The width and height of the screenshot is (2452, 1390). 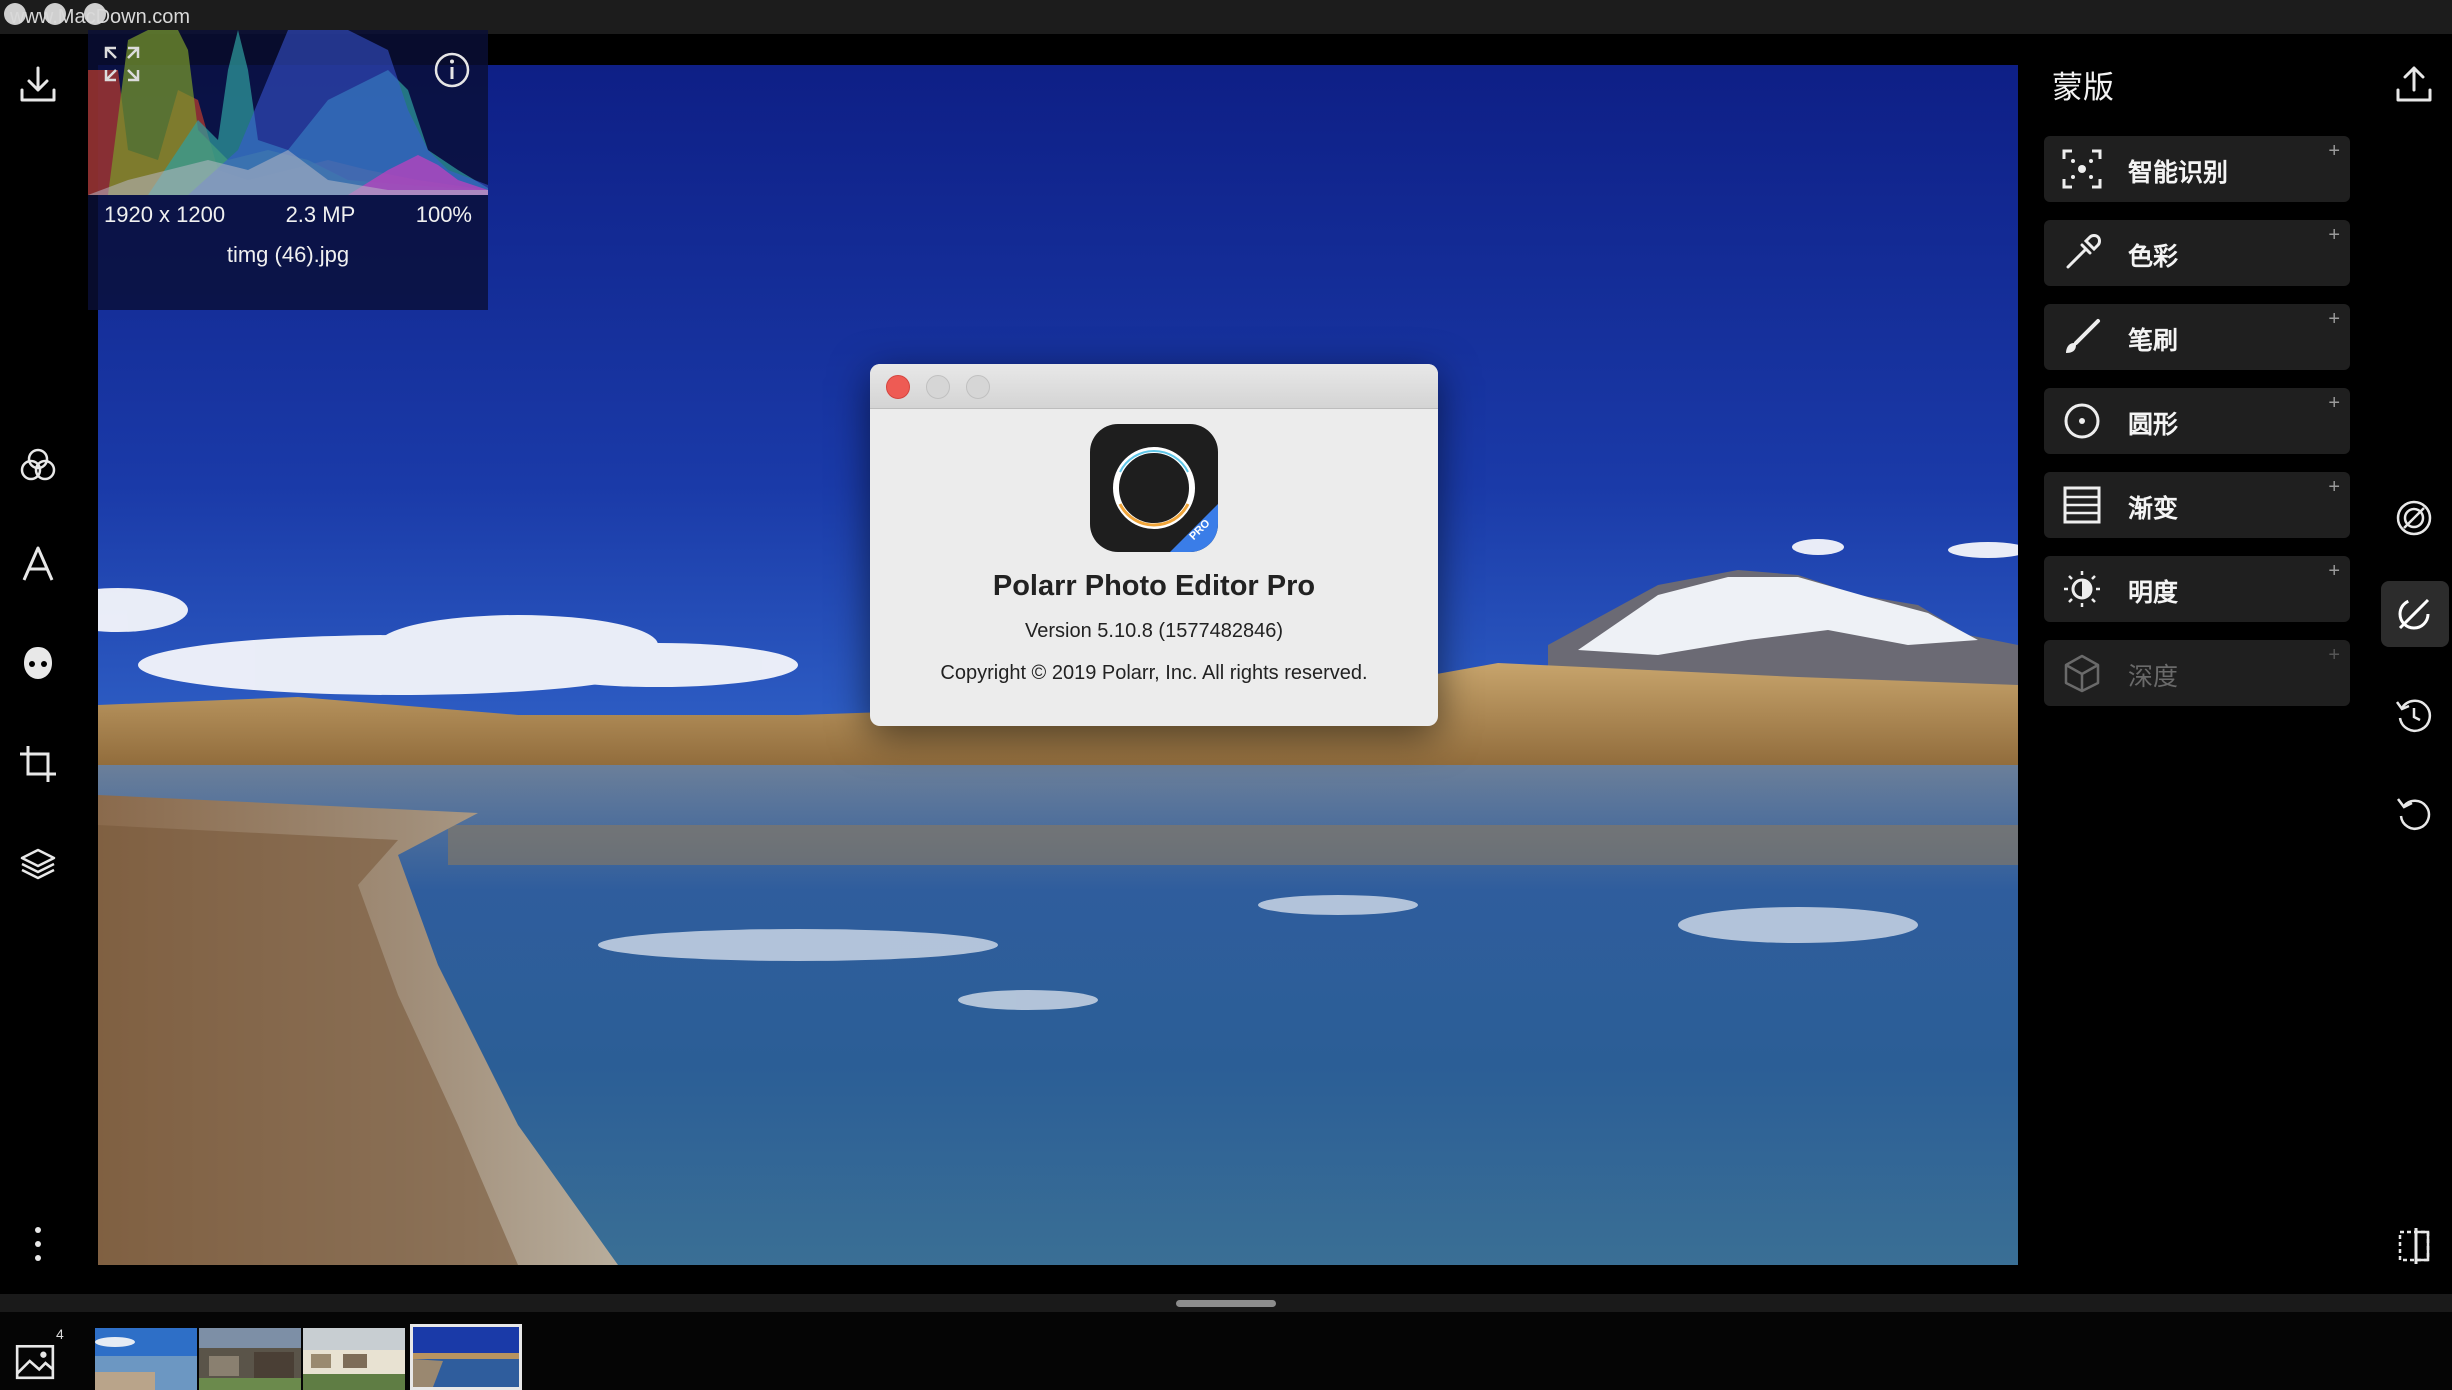 I want to click on gallery-icon, so click(x=35, y=1362).